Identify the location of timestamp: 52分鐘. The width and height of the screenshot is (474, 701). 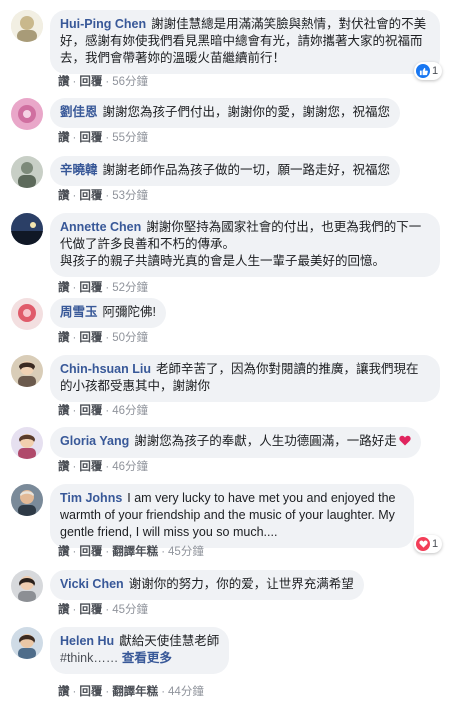
(130, 288).